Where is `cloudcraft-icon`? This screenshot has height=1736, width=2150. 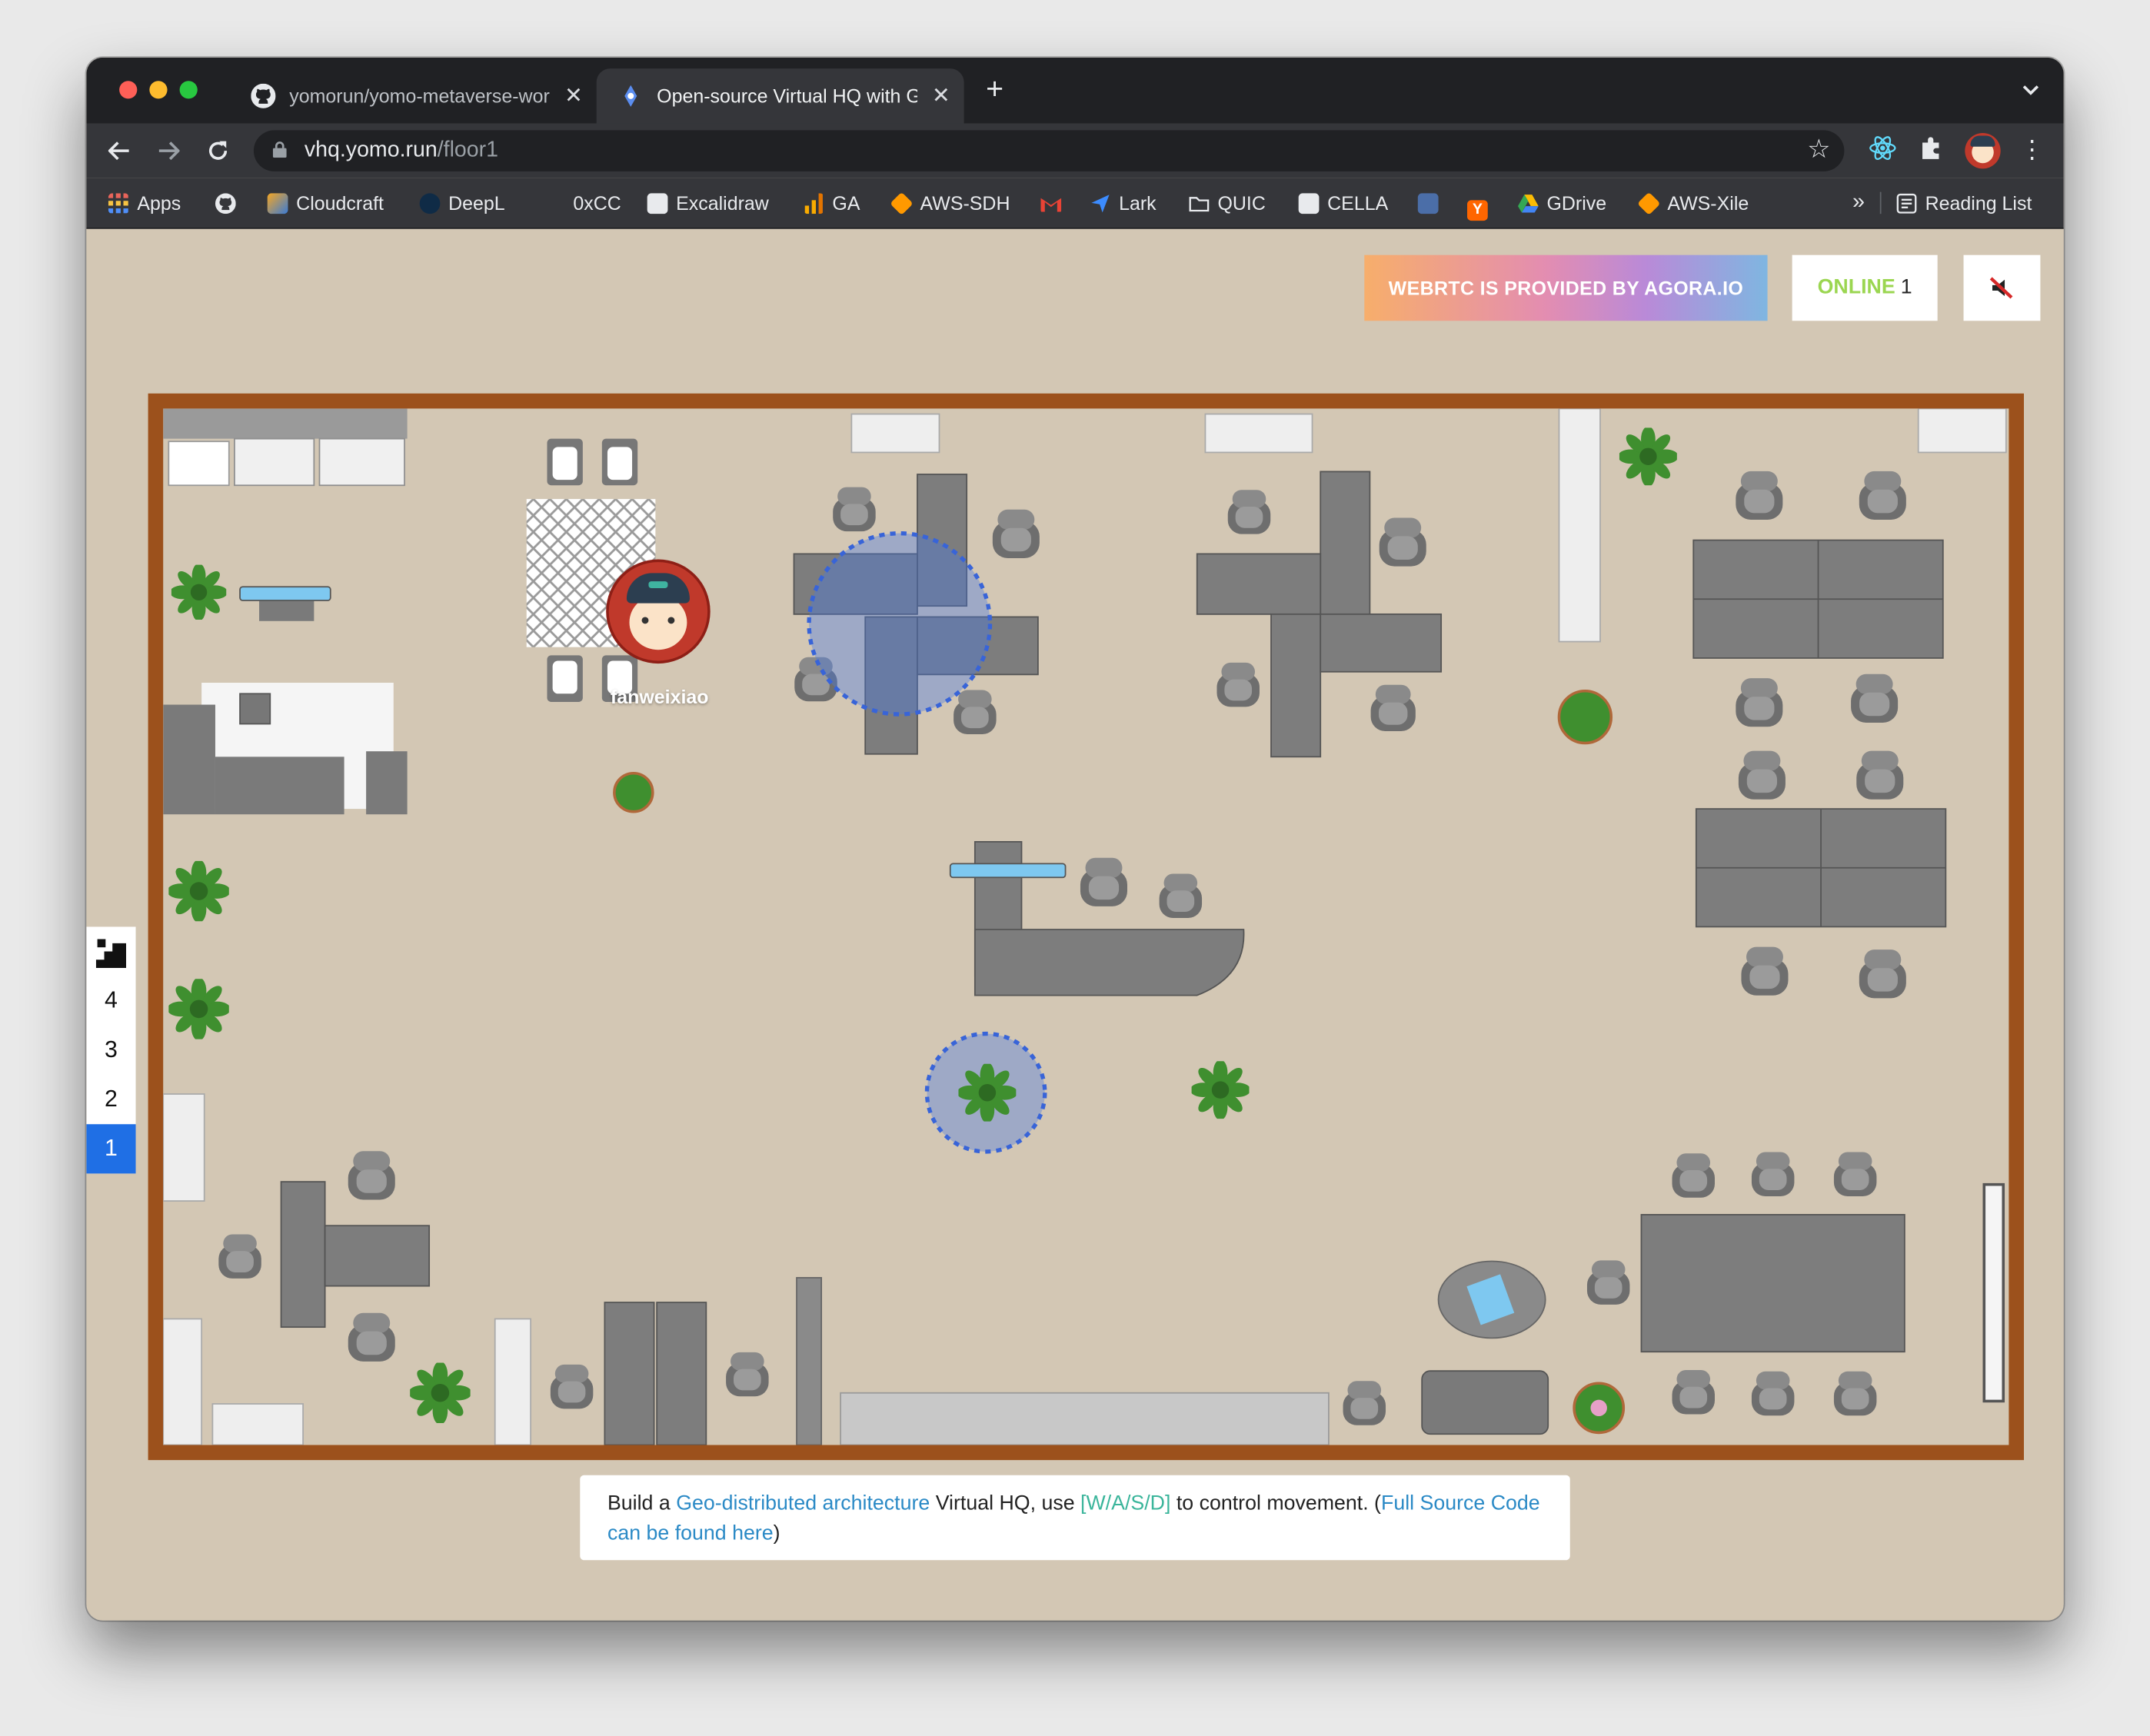
cloudcraft-icon is located at coordinates (277, 204).